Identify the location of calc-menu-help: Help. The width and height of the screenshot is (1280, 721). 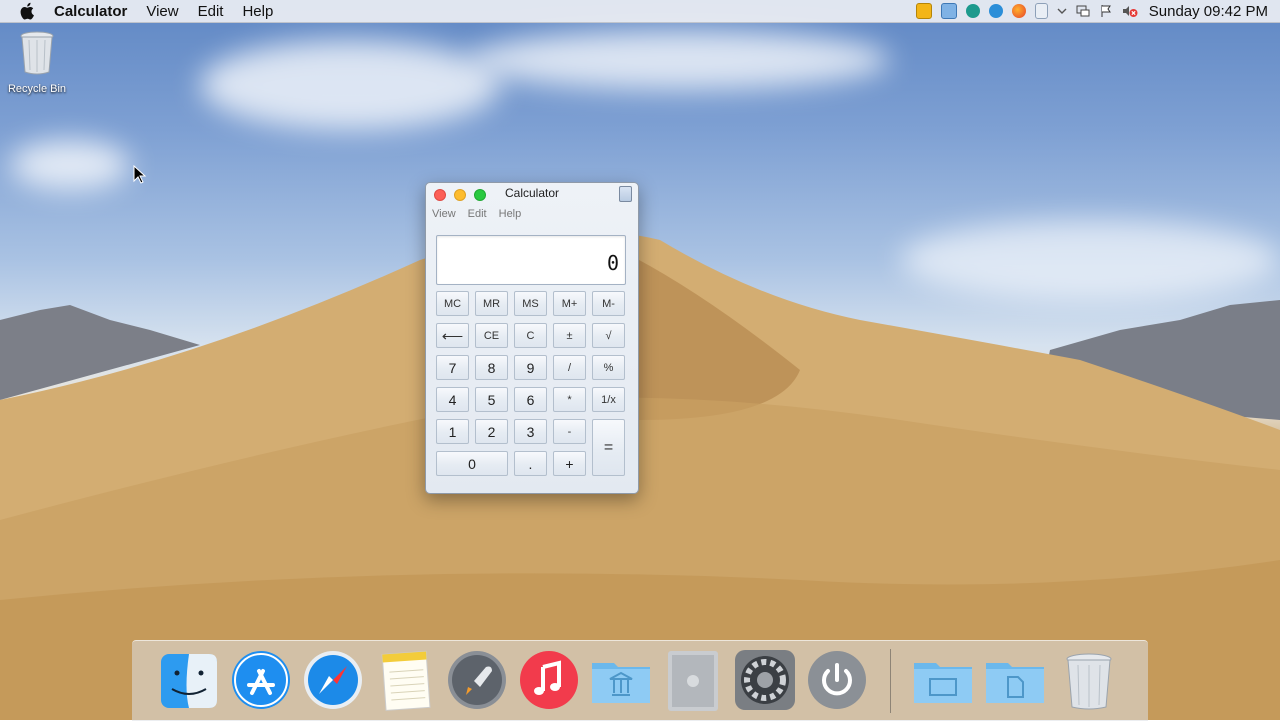
(510, 214).